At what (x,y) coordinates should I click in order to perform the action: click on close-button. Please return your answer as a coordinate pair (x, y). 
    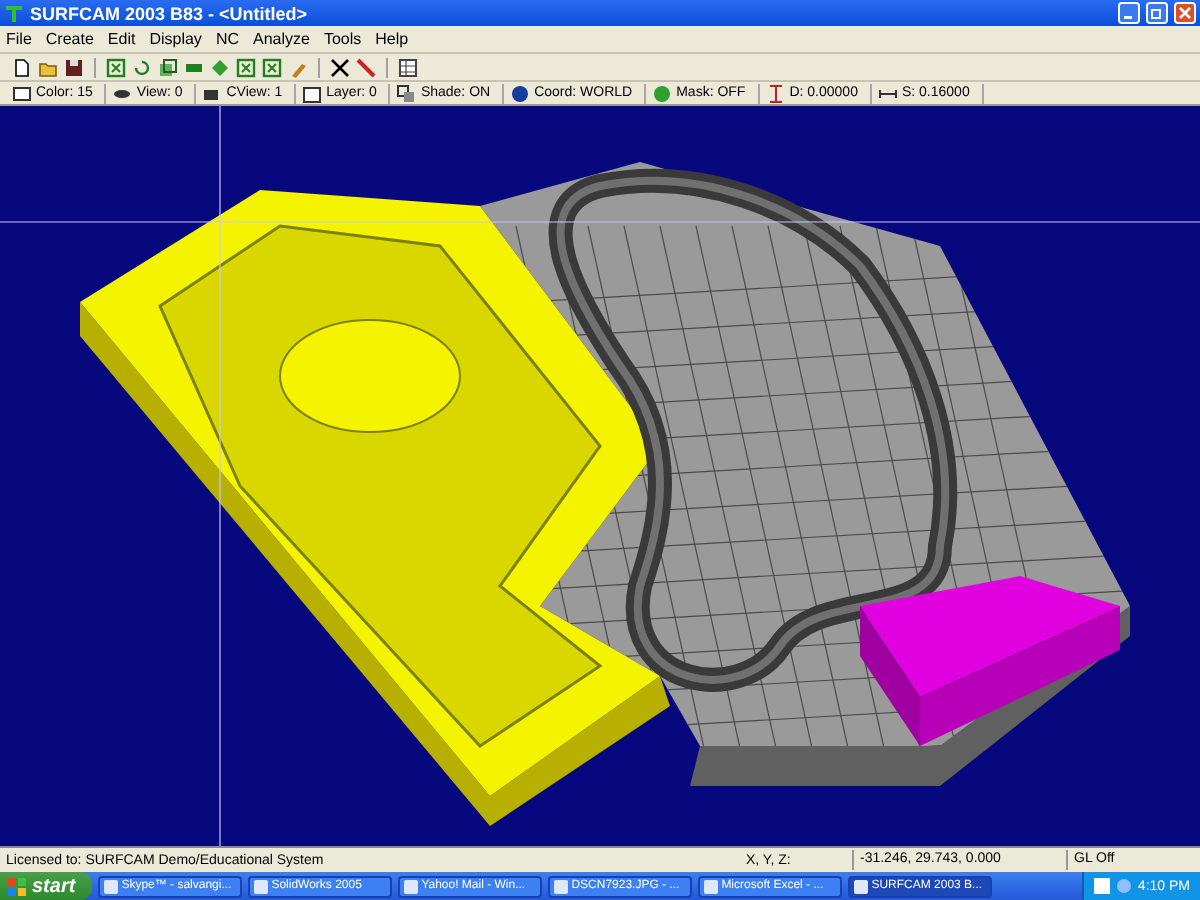
    Looking at the image, I should click on (1185, 13).